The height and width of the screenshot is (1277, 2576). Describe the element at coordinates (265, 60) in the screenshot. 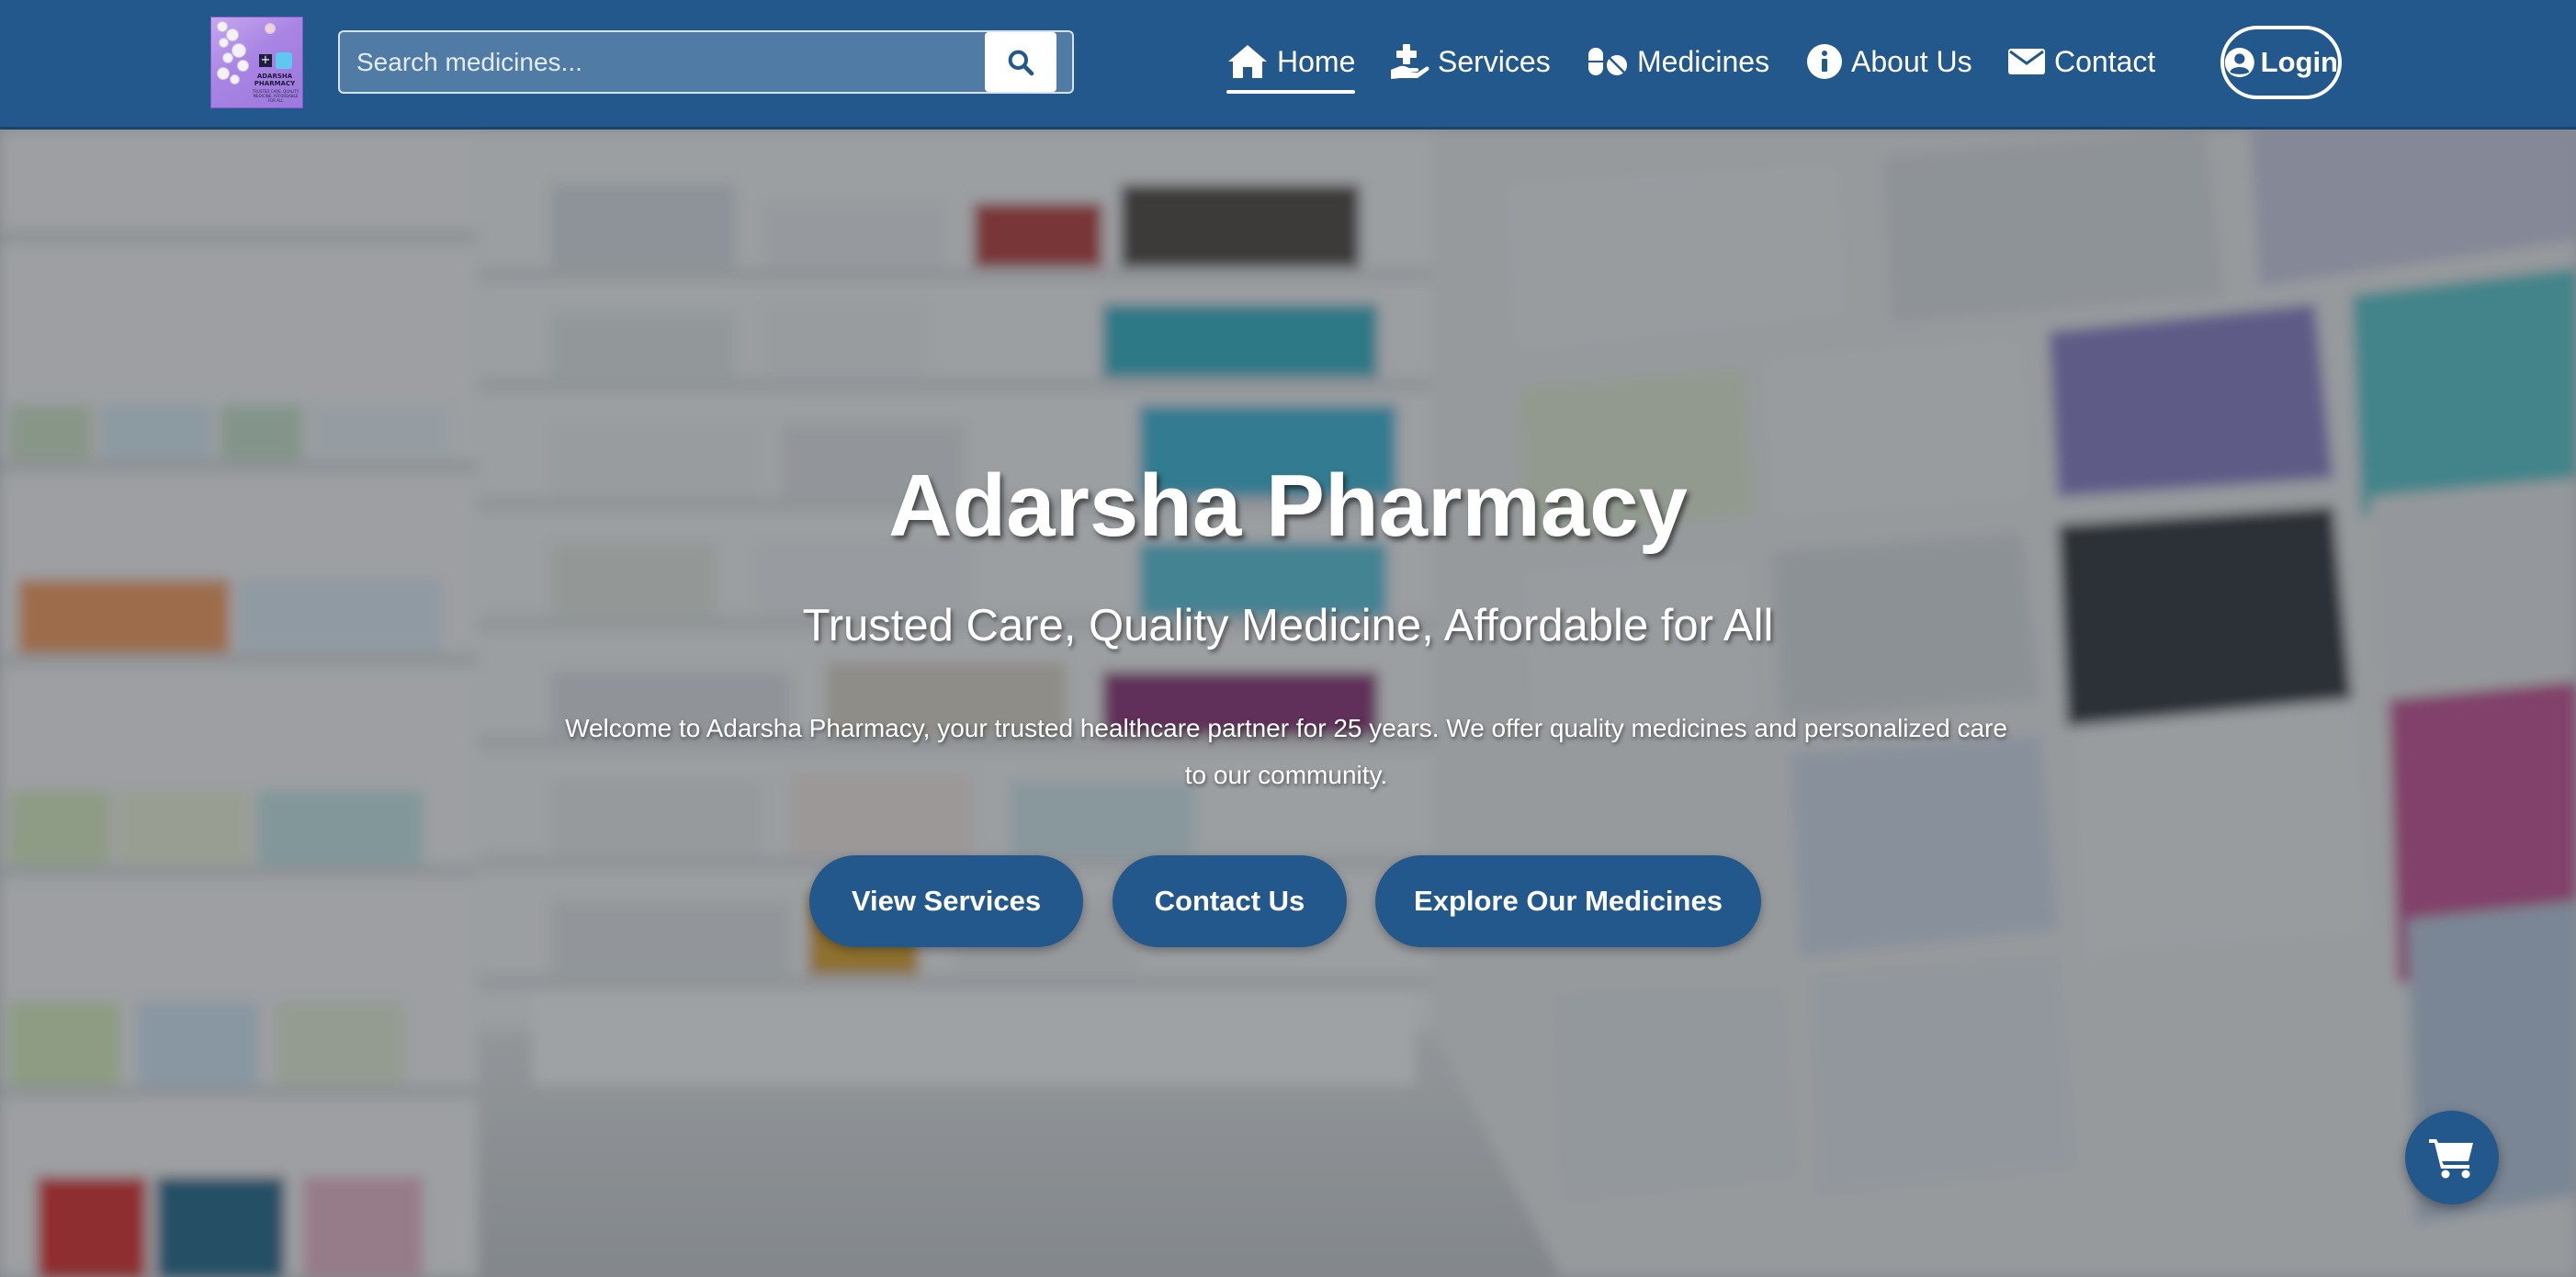

I see `medical-cross-icon: +` at that location.